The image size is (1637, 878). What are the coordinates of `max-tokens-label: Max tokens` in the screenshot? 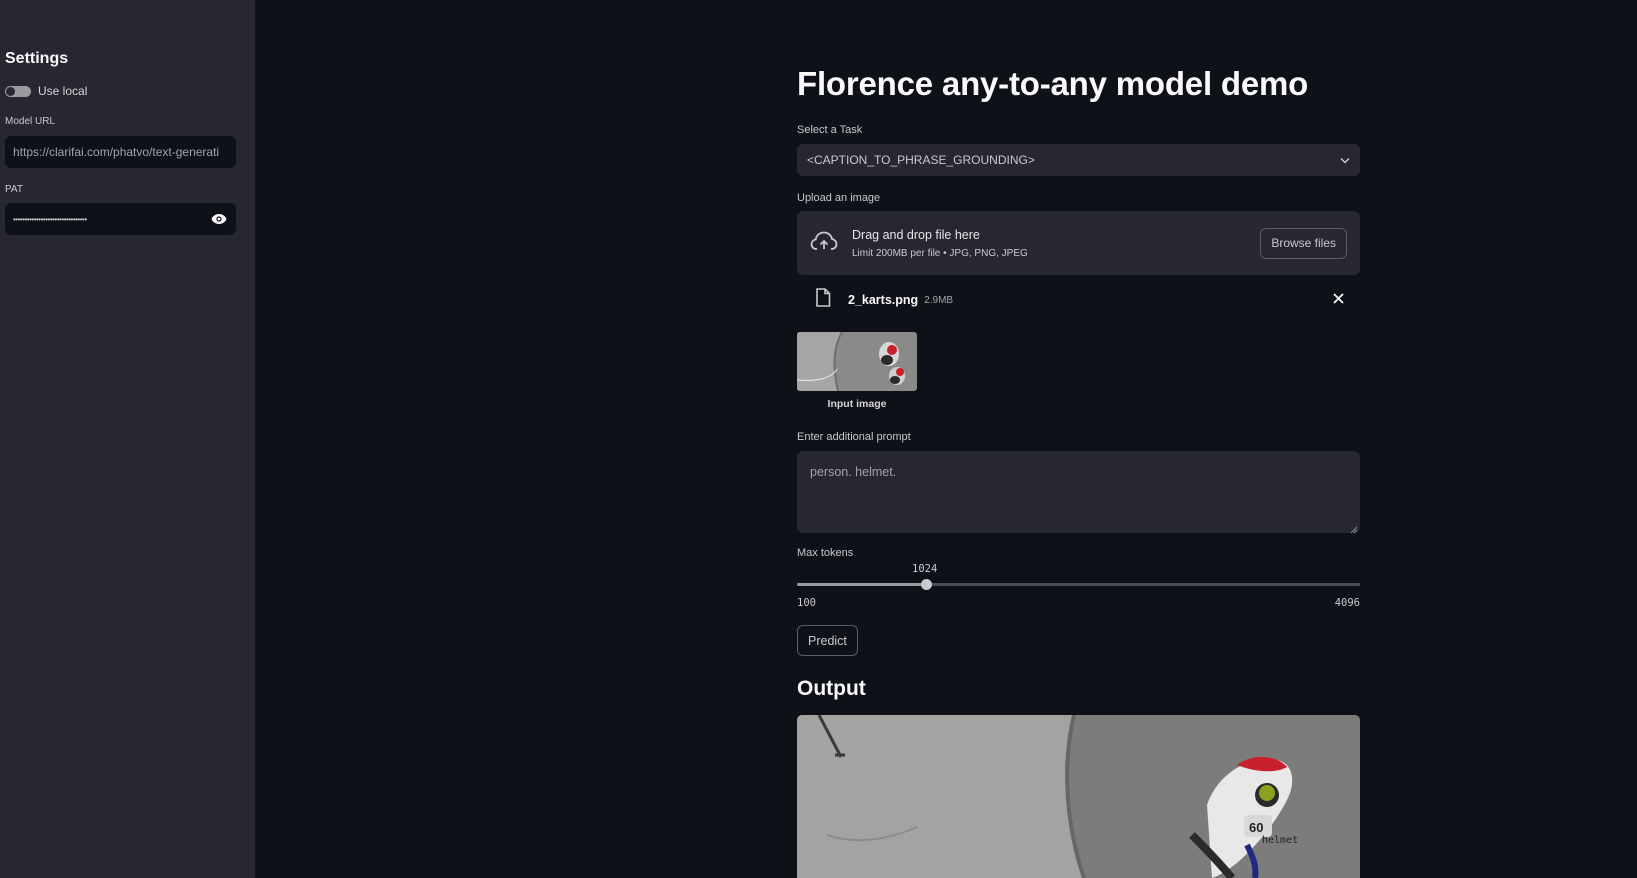 It's located at (825, 553).